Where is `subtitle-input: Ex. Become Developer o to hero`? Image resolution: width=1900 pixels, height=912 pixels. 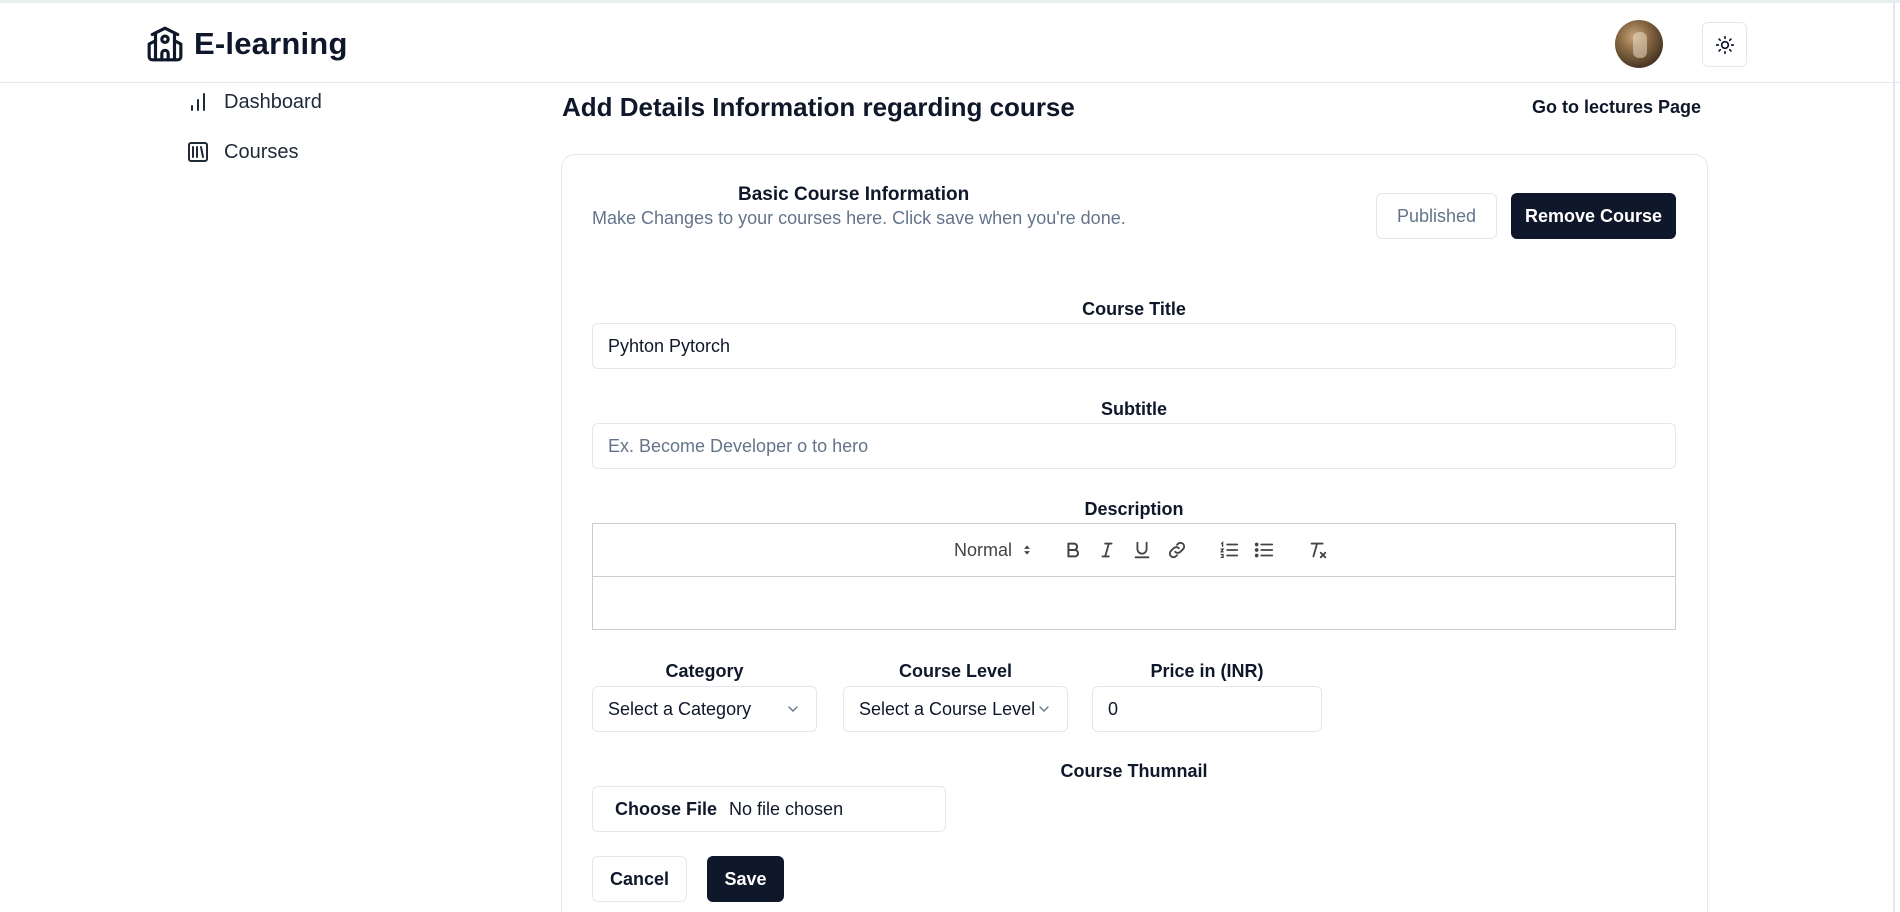
subtitle-input: Ex. Become Developer o to hero is located at coordinates (1134, 446).